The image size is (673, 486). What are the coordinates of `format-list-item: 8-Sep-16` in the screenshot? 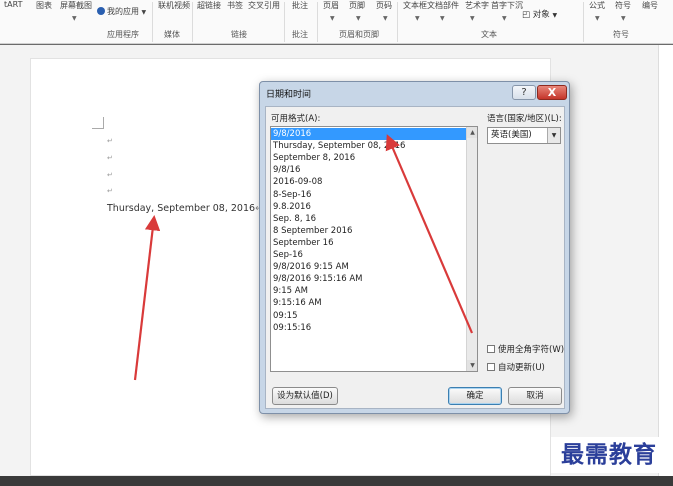 It's located at (368, 195).